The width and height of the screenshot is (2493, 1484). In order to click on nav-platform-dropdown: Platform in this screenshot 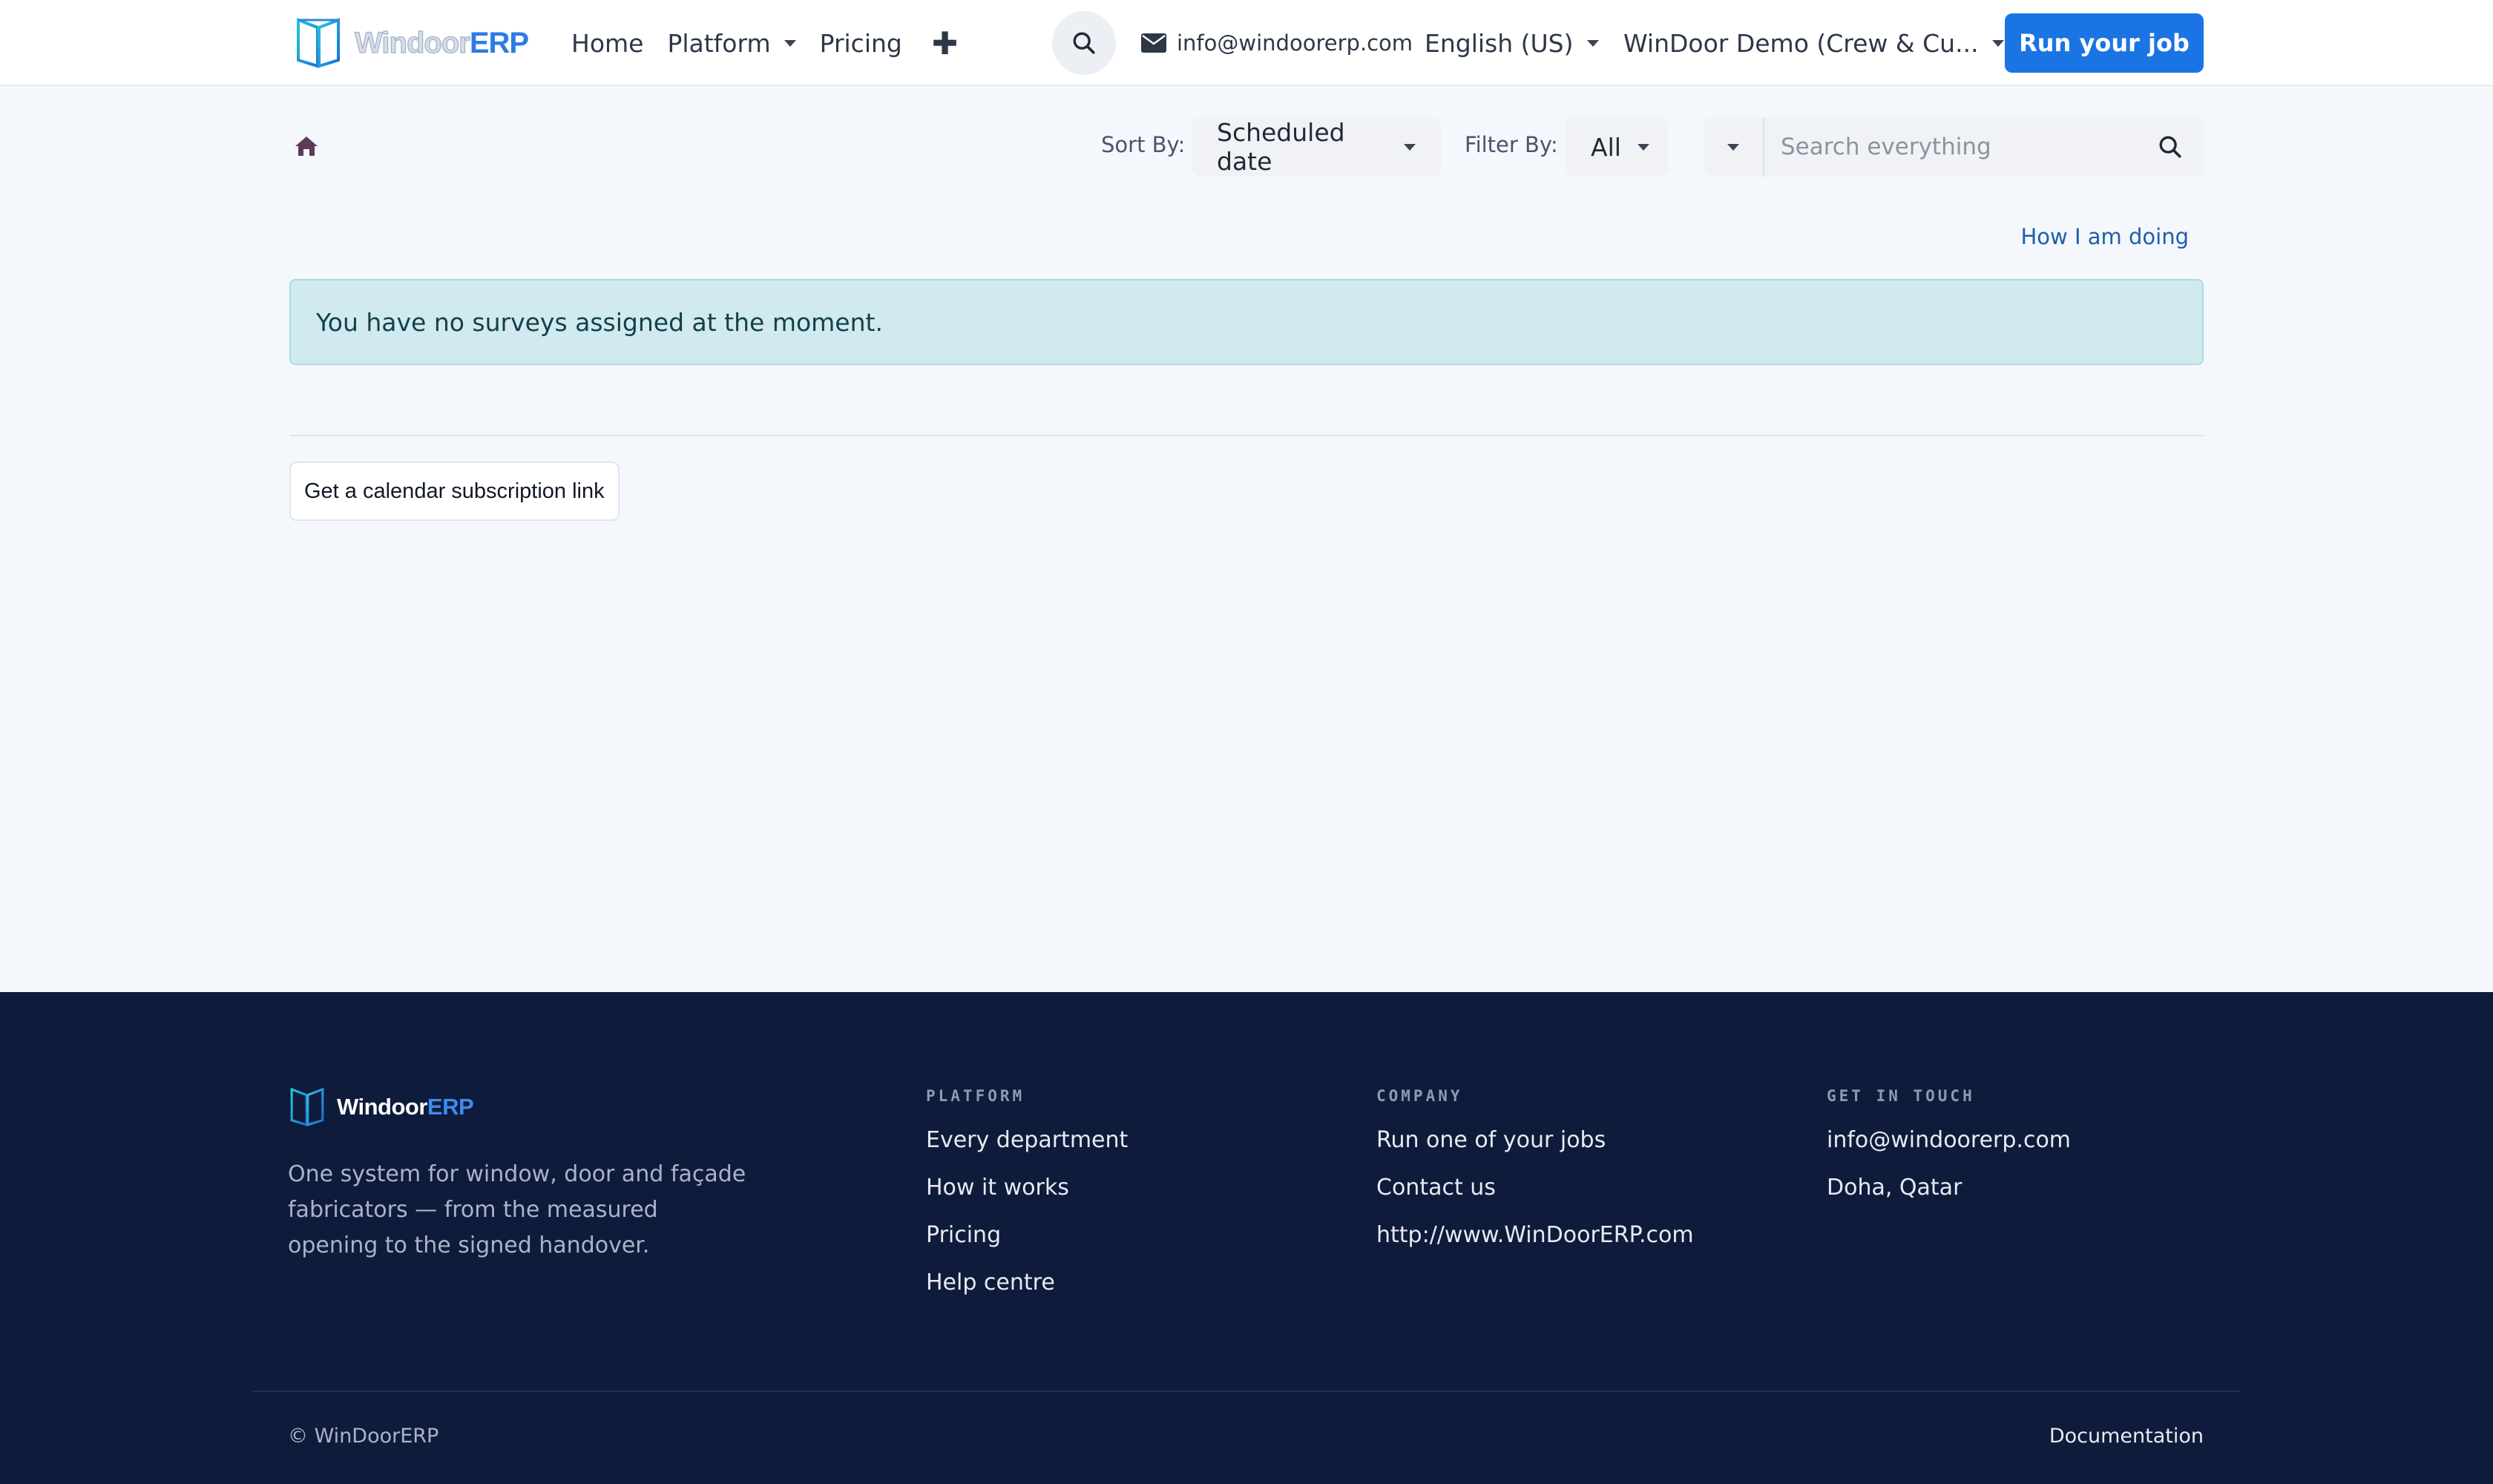, I will do `click(731, 43)`.